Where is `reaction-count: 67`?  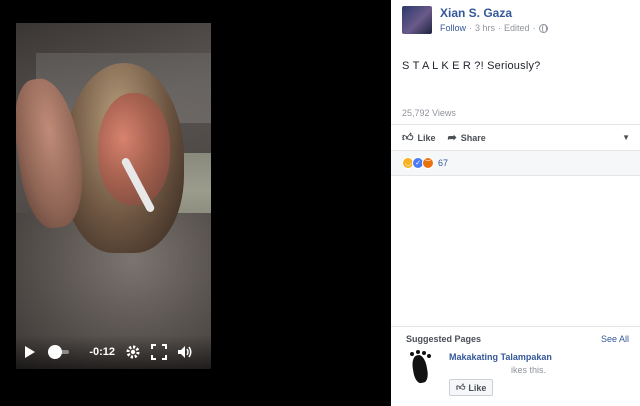 reaction-count: 67 is located at coordinates (443, 163).